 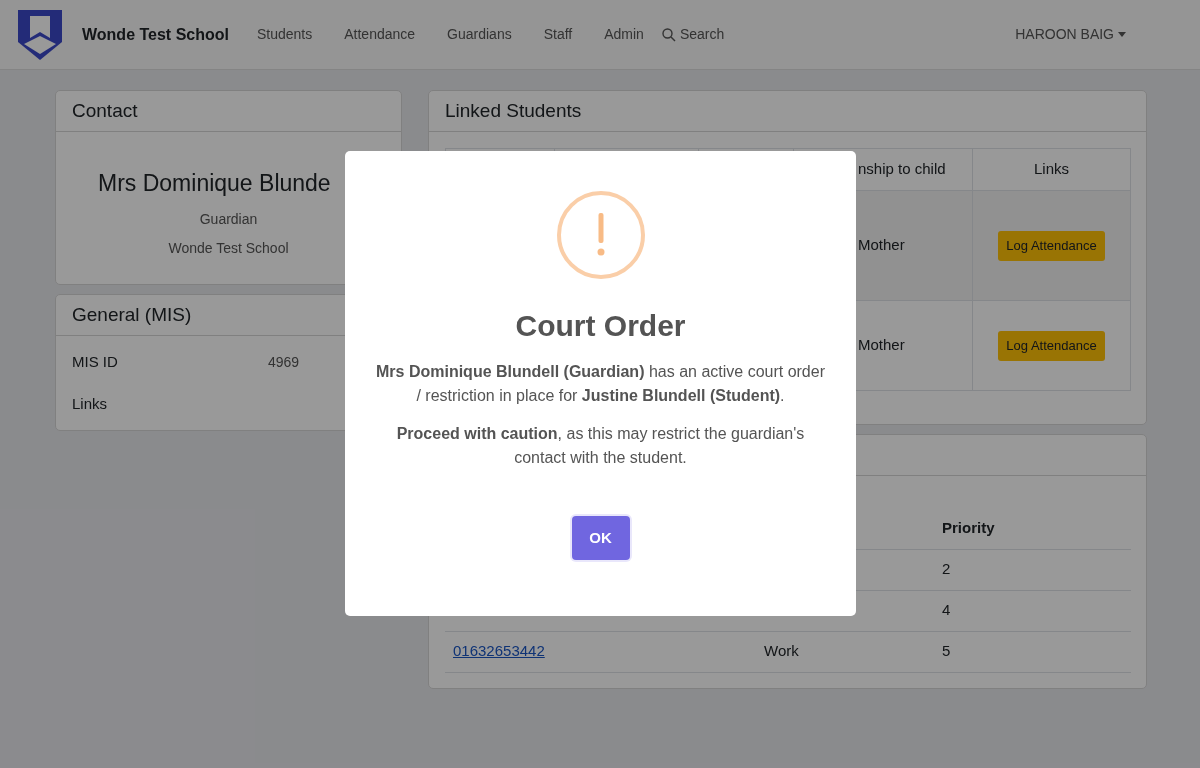 What do you see at coordinates (693, 34) in the screenshot?
I see `search-link: Search` at bounding box center [693, 34].